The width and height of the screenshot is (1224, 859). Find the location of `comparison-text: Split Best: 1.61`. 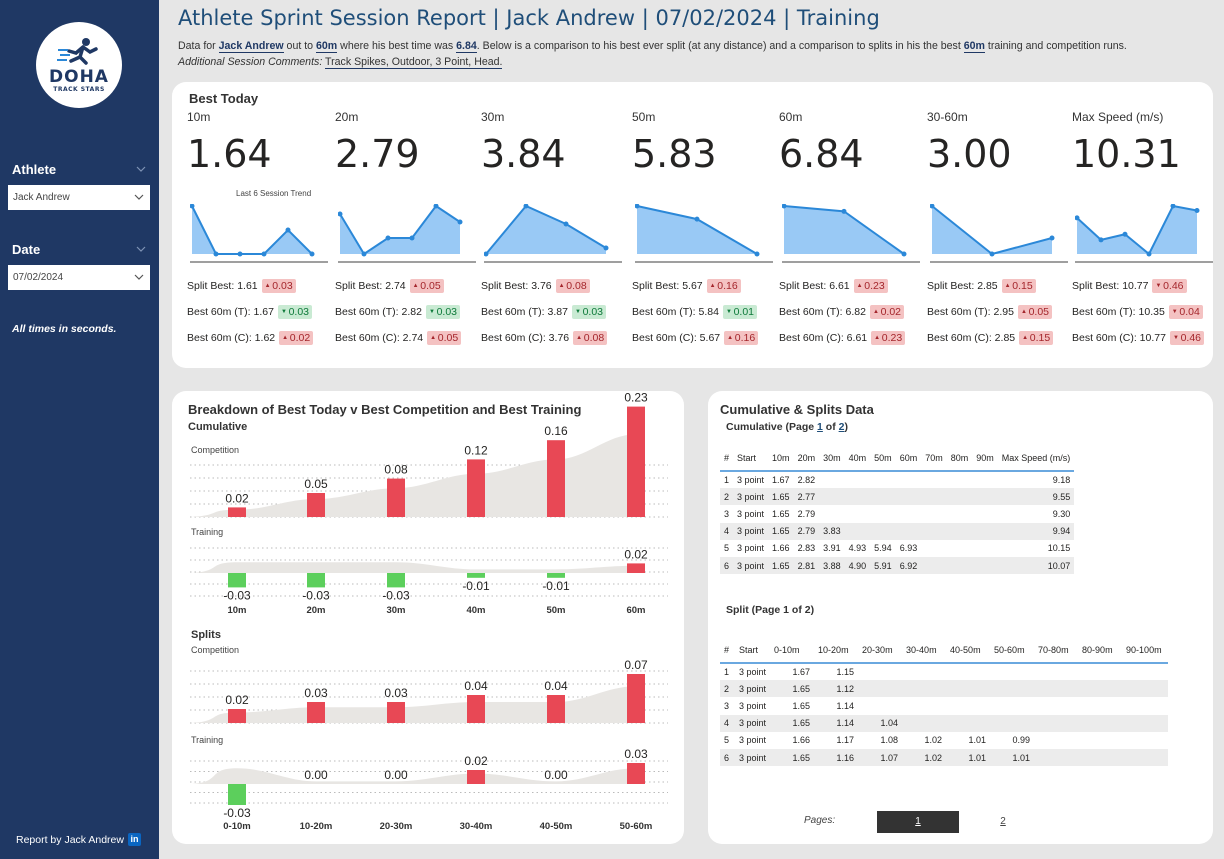

comparison-text: Split Best: 1.61 is located at coordinates (222, 286).